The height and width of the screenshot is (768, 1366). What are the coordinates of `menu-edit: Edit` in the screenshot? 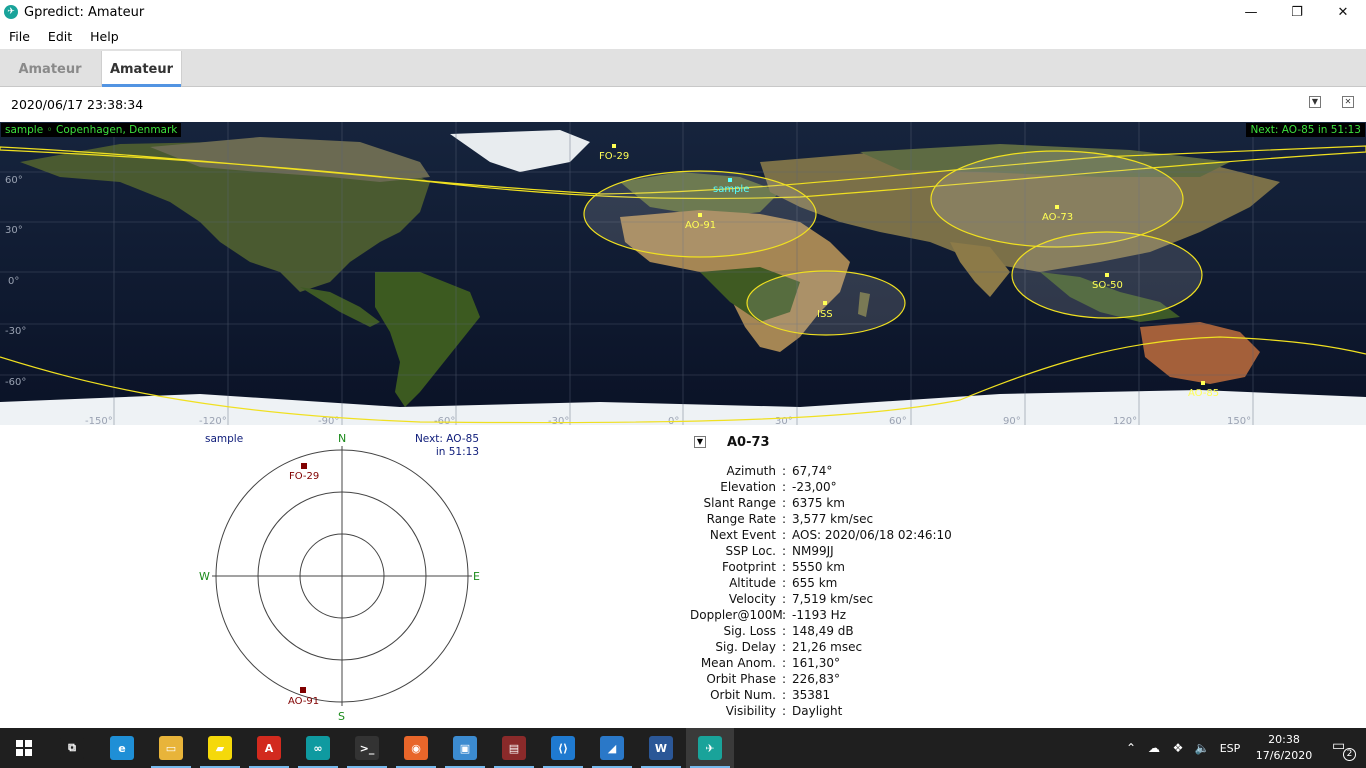 It's located at (60, 36).